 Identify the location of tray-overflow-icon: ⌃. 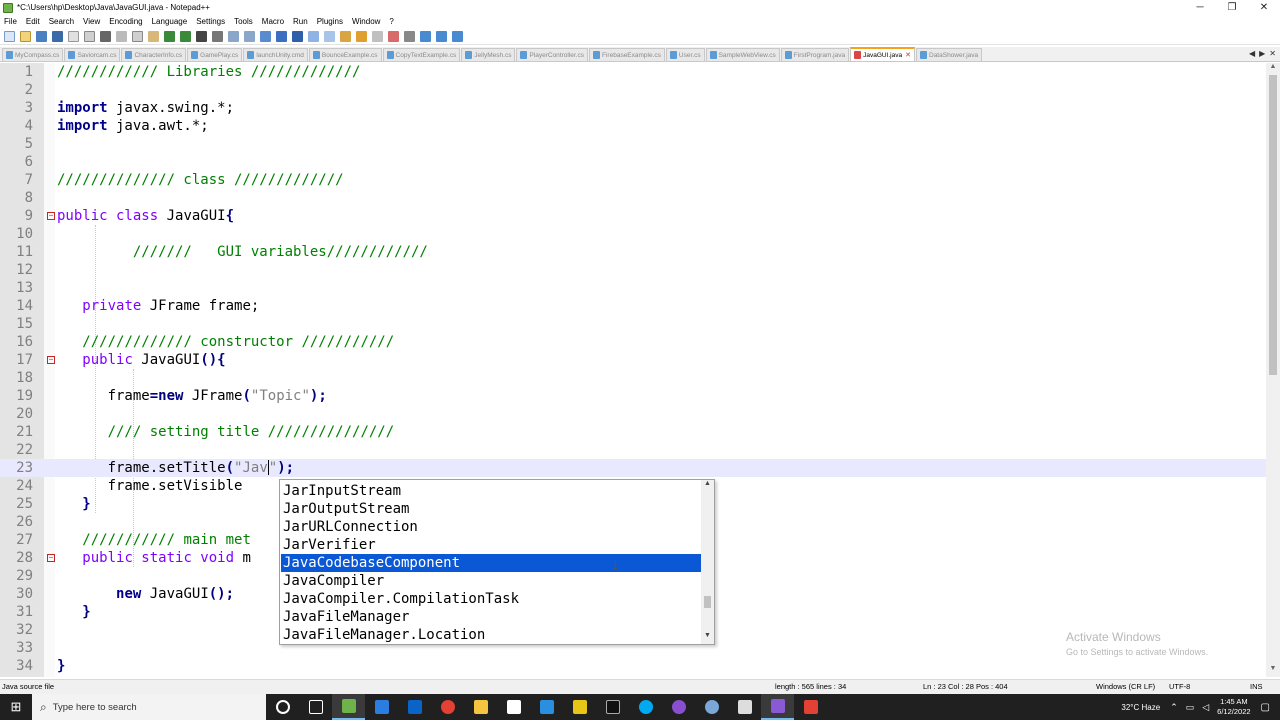
(1174, 707).